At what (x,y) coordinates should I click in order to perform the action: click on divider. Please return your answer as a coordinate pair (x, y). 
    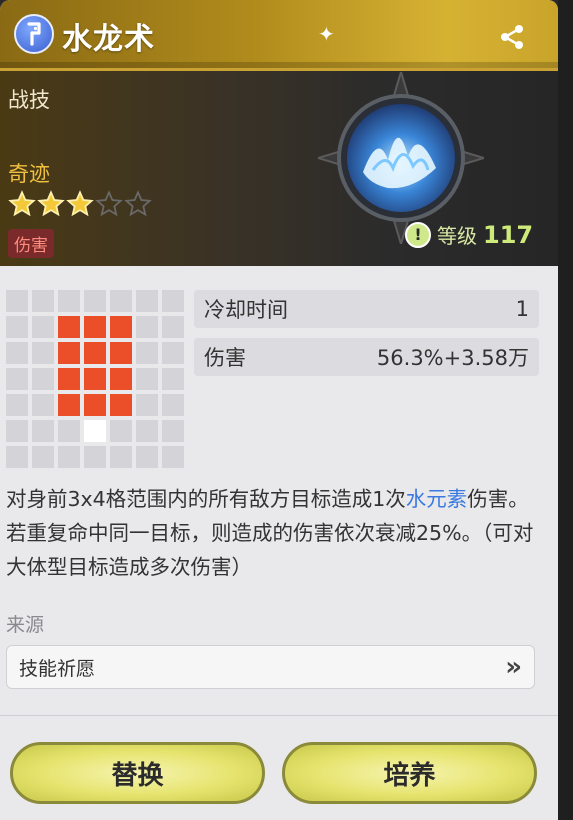
    Looking at the image, I should click on (279, 715).